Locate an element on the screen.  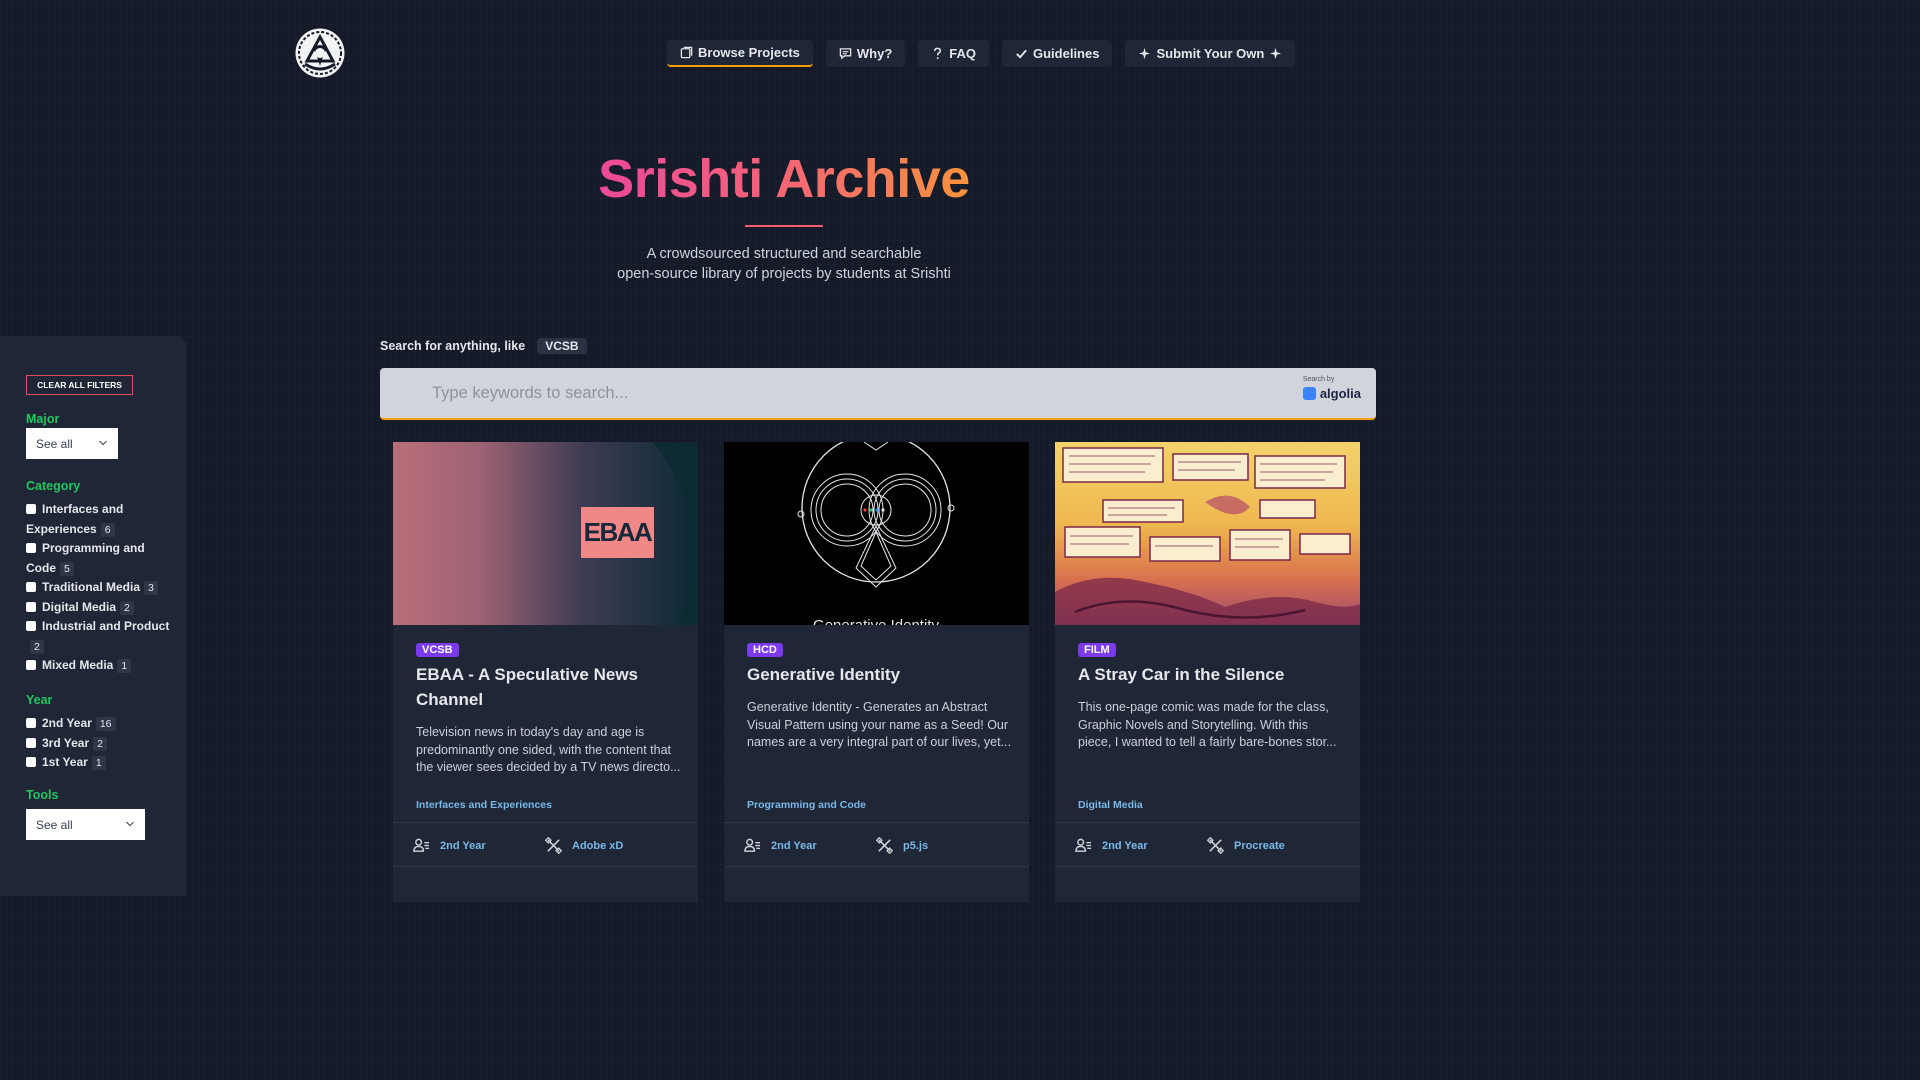
ebaa-logo: EBAA is located at coordinates (617, 532).